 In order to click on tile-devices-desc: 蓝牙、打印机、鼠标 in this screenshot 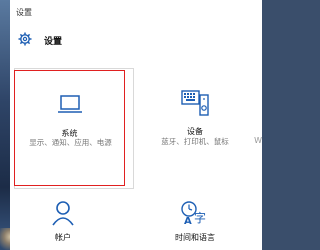, I will do `click(195, 141)`.